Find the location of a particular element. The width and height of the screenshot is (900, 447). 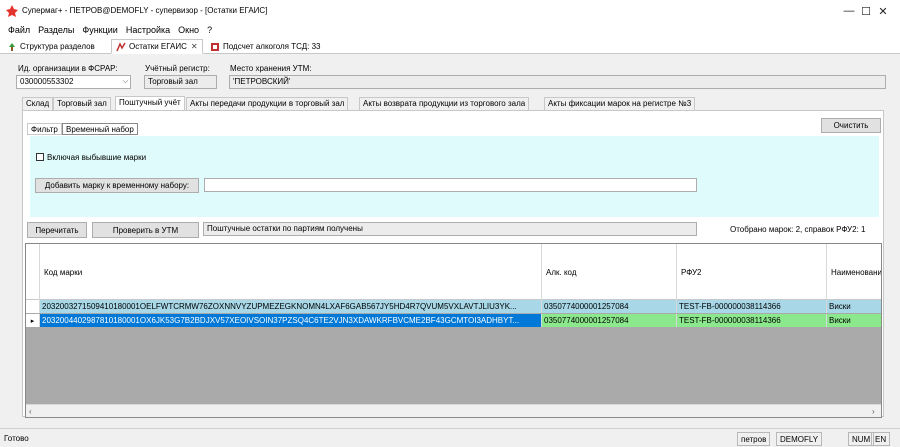

header-corner is located at coordinates (33, 272).